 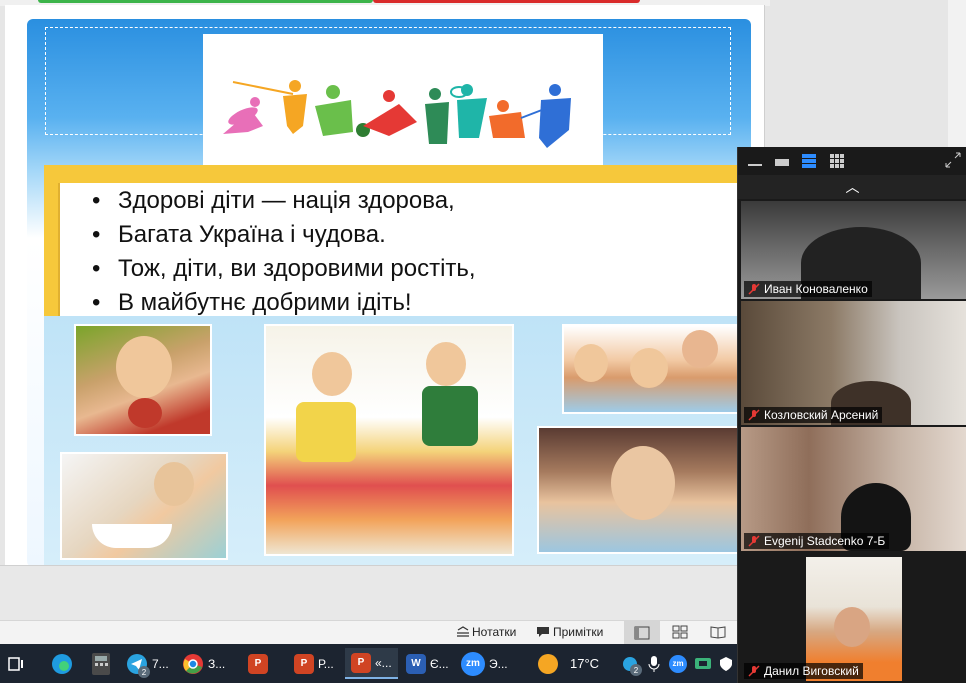 I want to click on chrome-icon, so click(x=193, y=663).